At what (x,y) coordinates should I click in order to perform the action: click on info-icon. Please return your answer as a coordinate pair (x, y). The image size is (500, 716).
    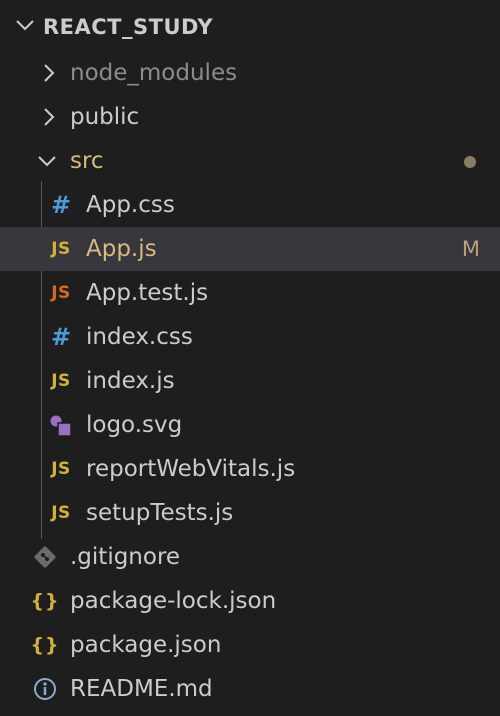
    Looking at the image, I should click on (45, 689).